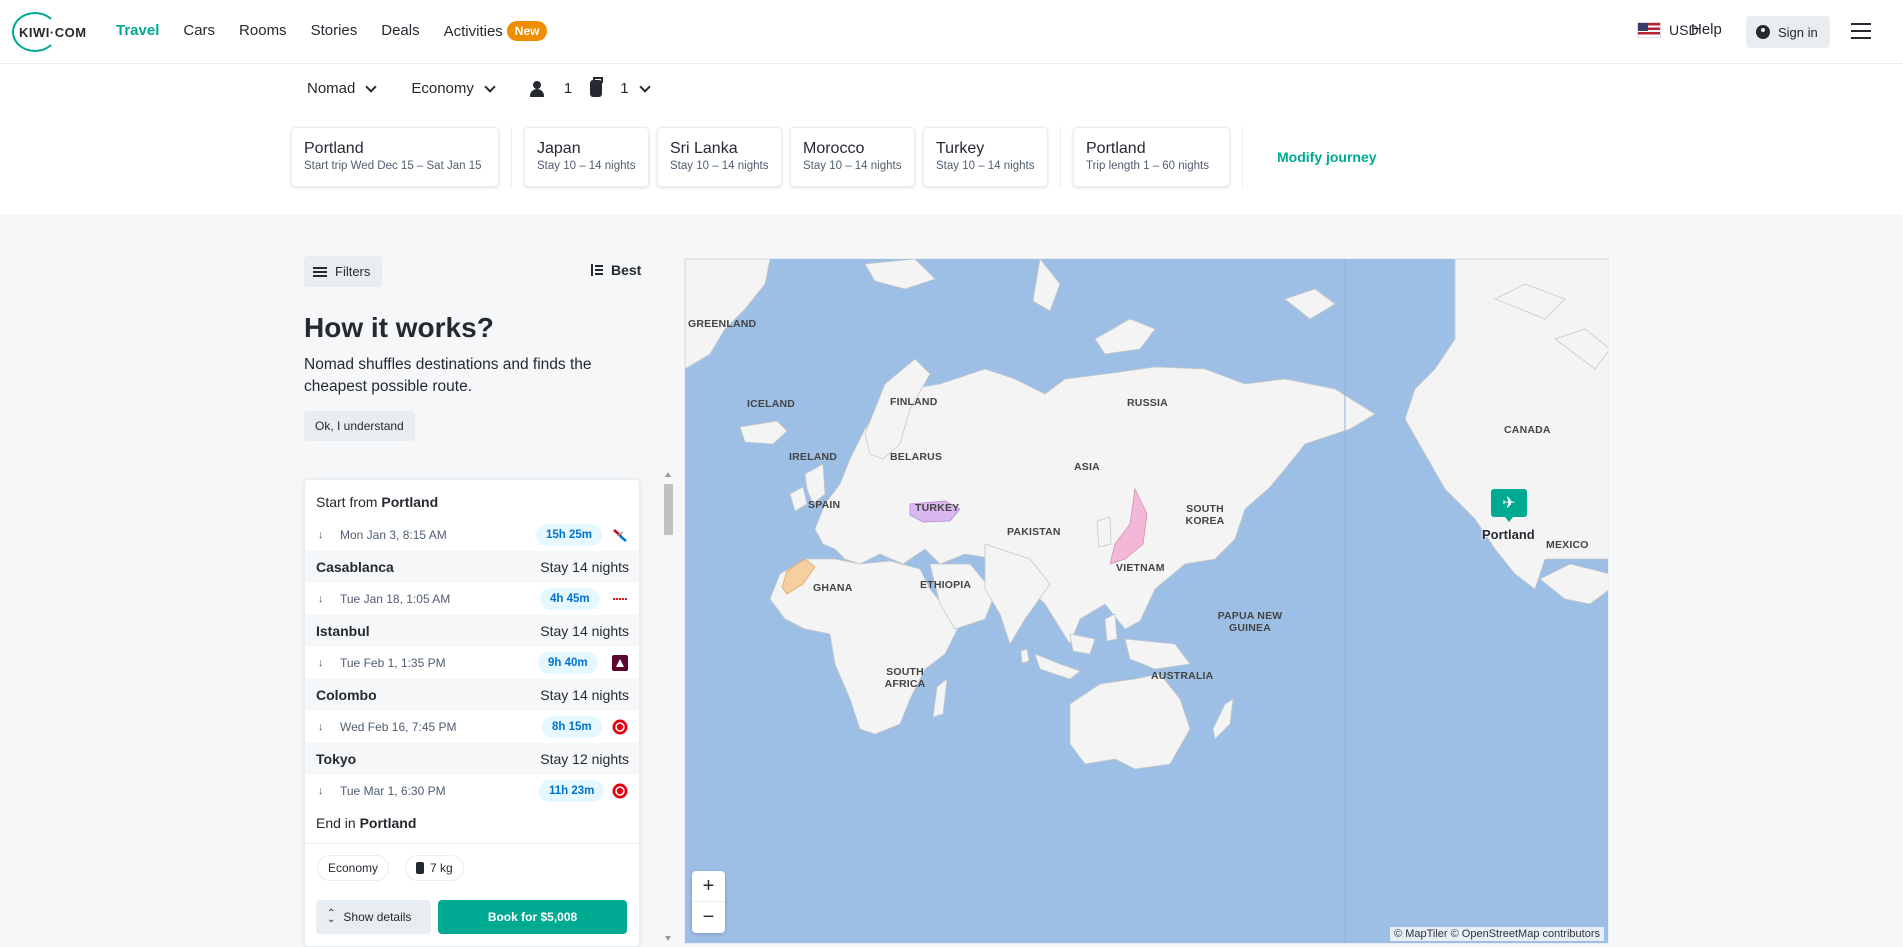 The height and width of the screenshot is (947, 1903). What do you see at coordinates (410, 502) in the screenshot?
I see `start-city: Portland` at bounding box center [410, 502].